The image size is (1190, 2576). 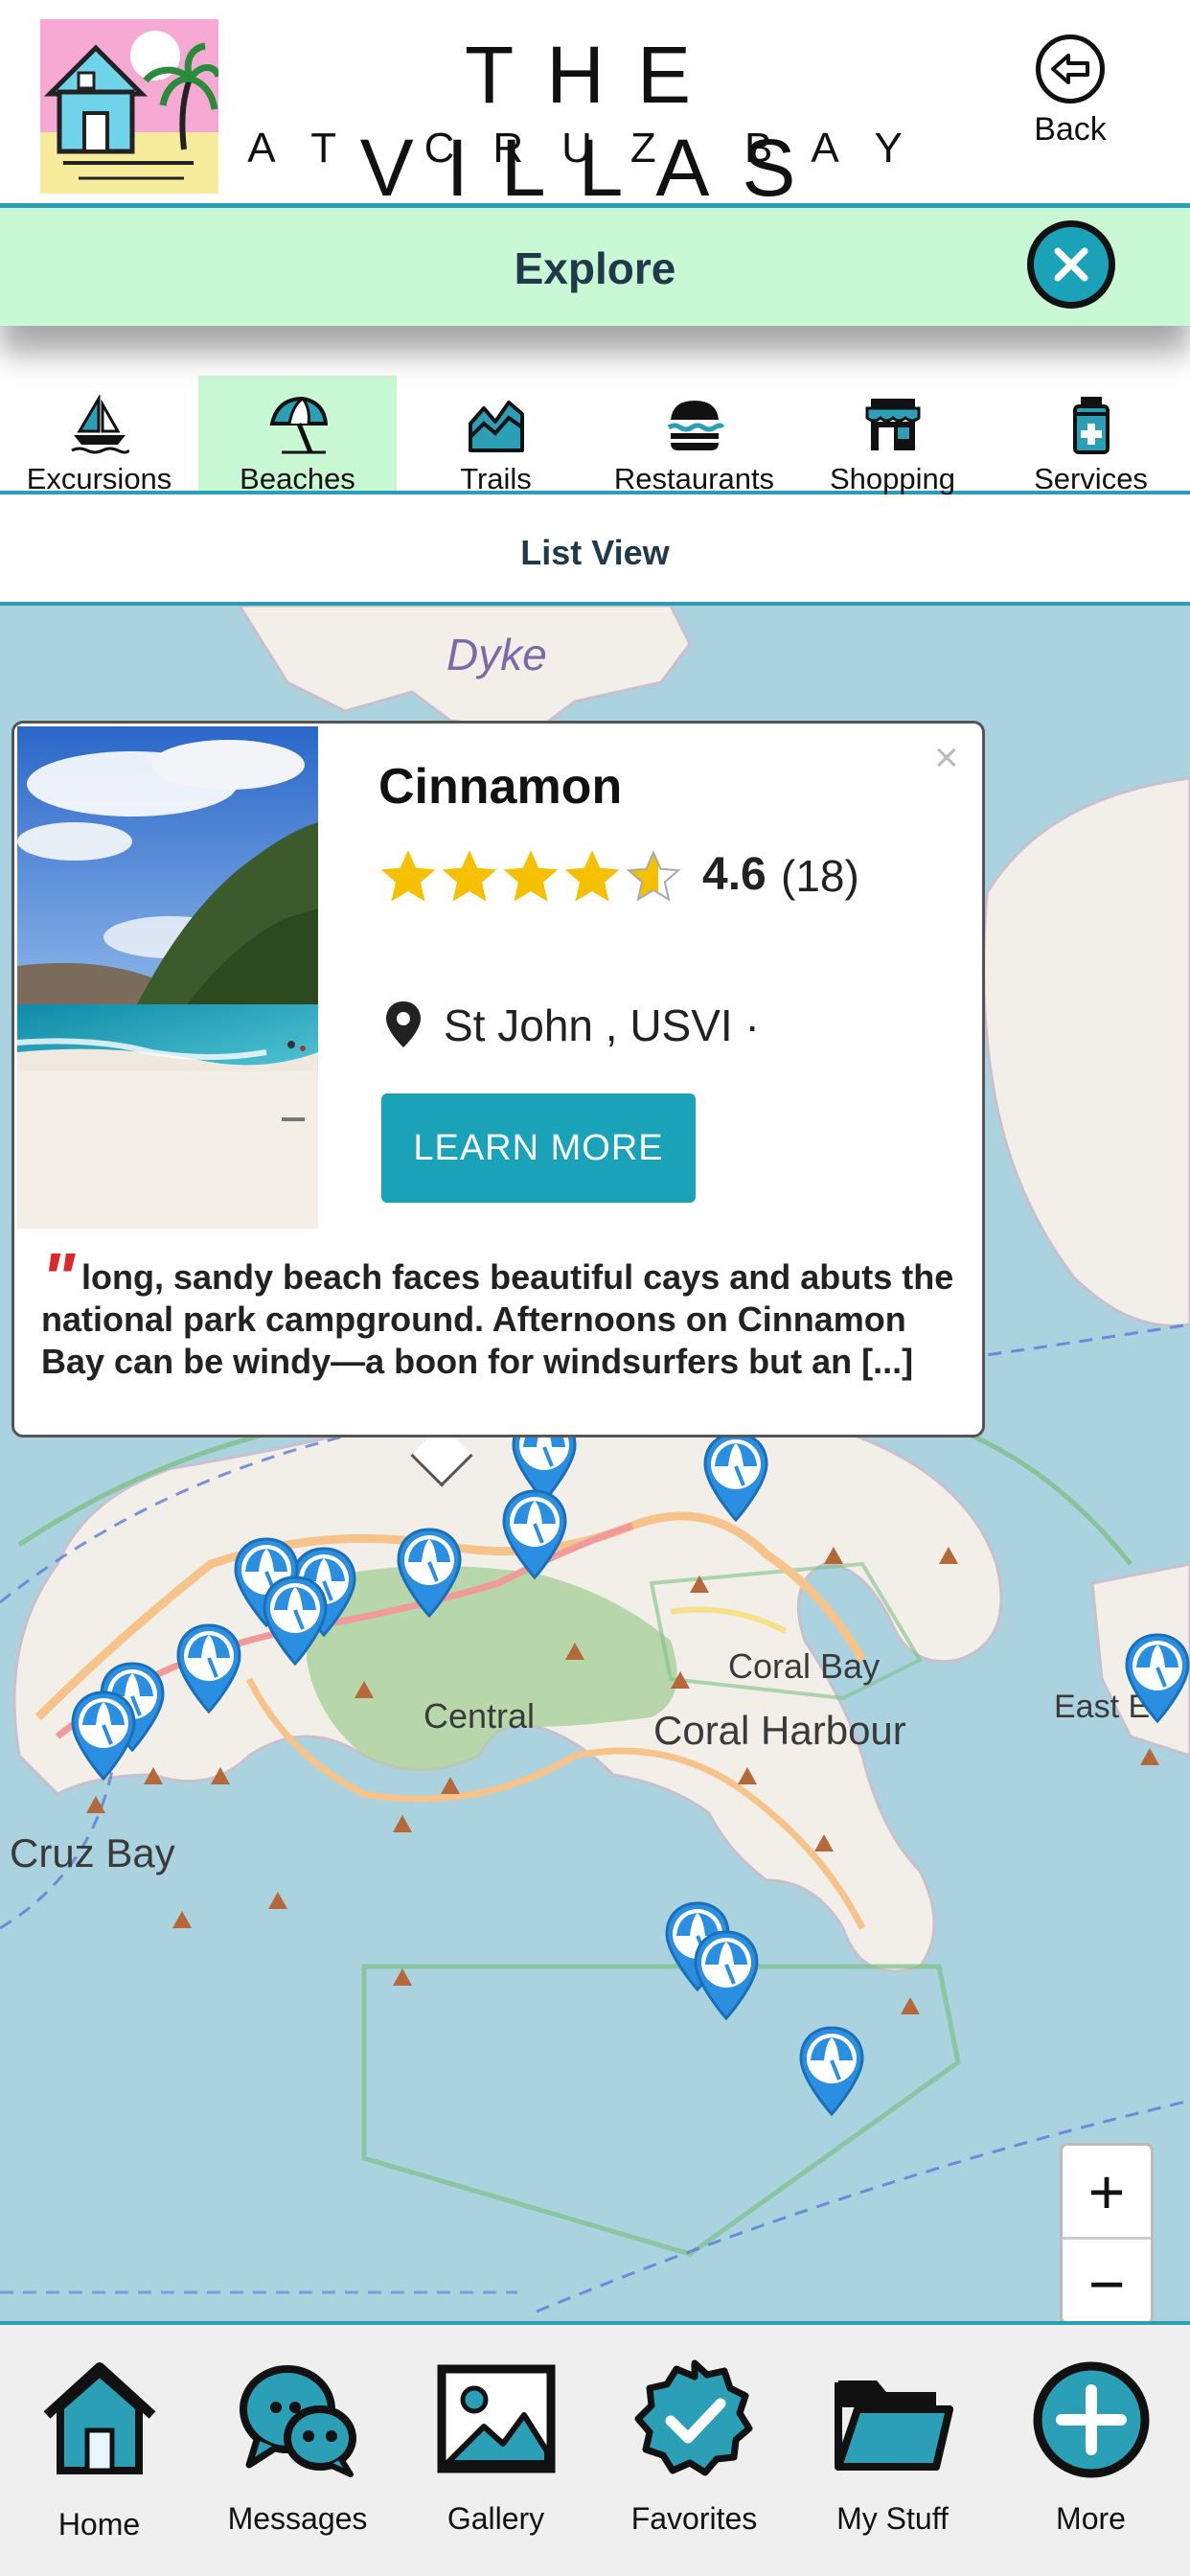 I want to click on list-view-toggle: List View, so click(x=595, y=550).